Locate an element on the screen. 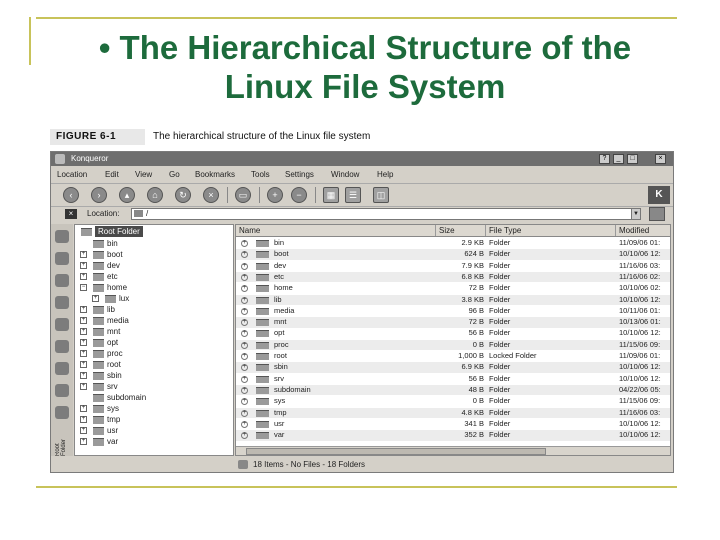  zoom-in-icon: + is located at coordinates (275, 195).